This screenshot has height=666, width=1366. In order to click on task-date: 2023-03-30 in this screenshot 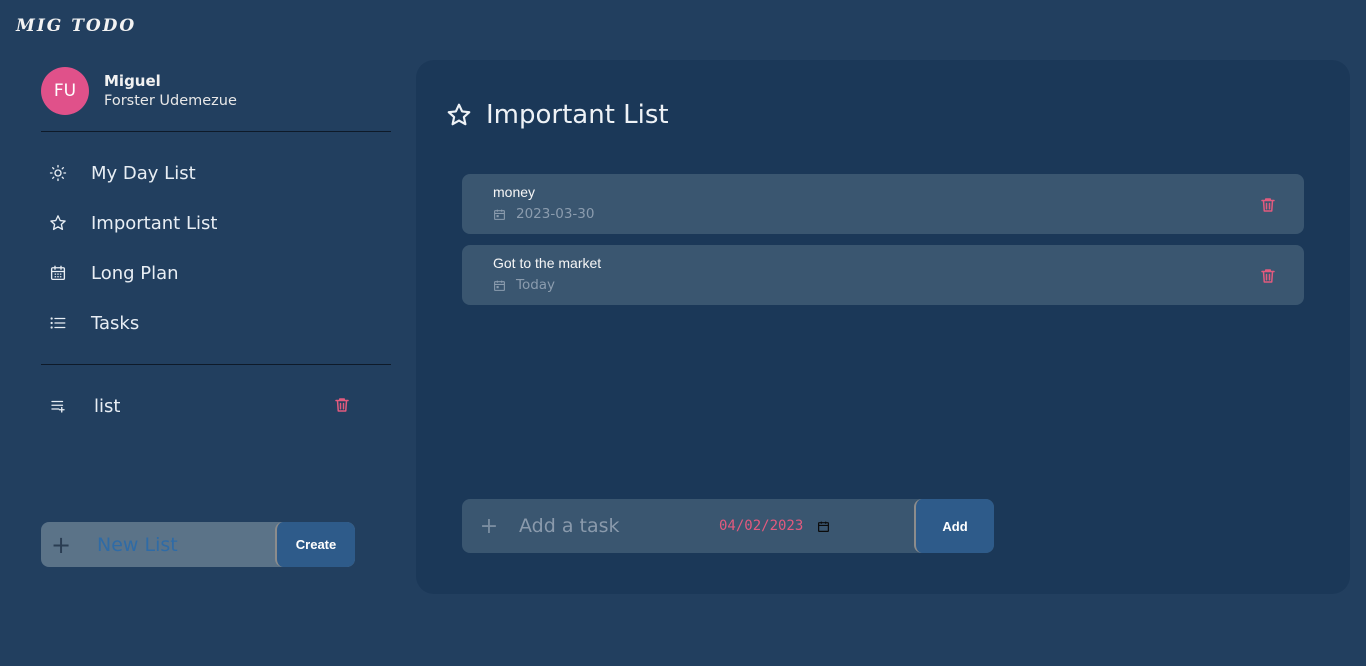, I will do `click(543, 214)`.